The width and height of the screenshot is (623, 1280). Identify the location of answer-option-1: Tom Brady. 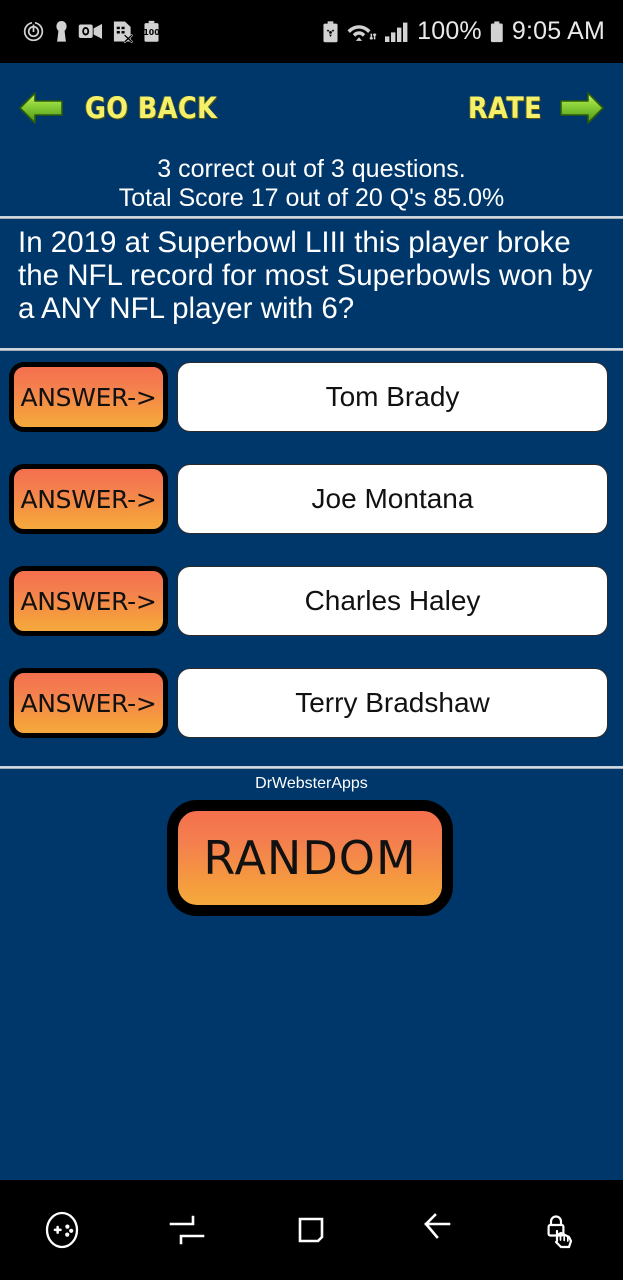
(392, 397).